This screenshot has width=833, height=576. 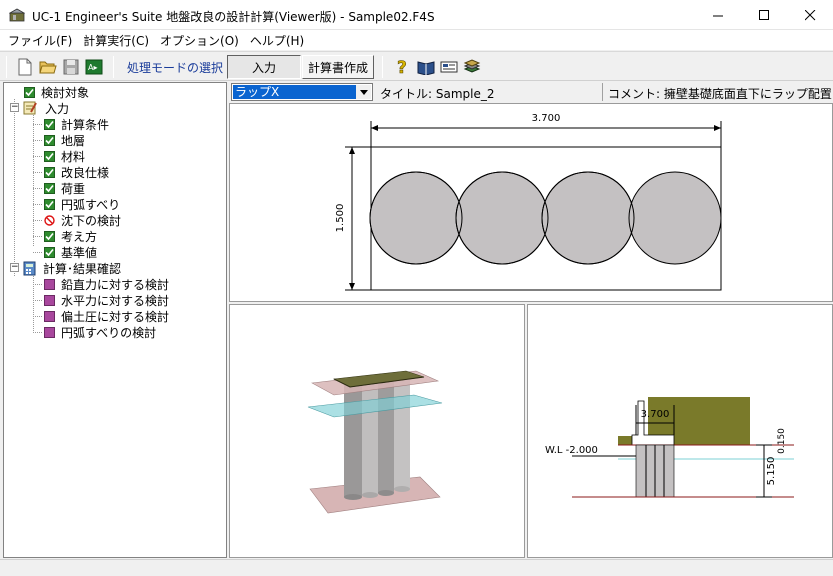 I want to click on save-button, so click(x=71, y=67).